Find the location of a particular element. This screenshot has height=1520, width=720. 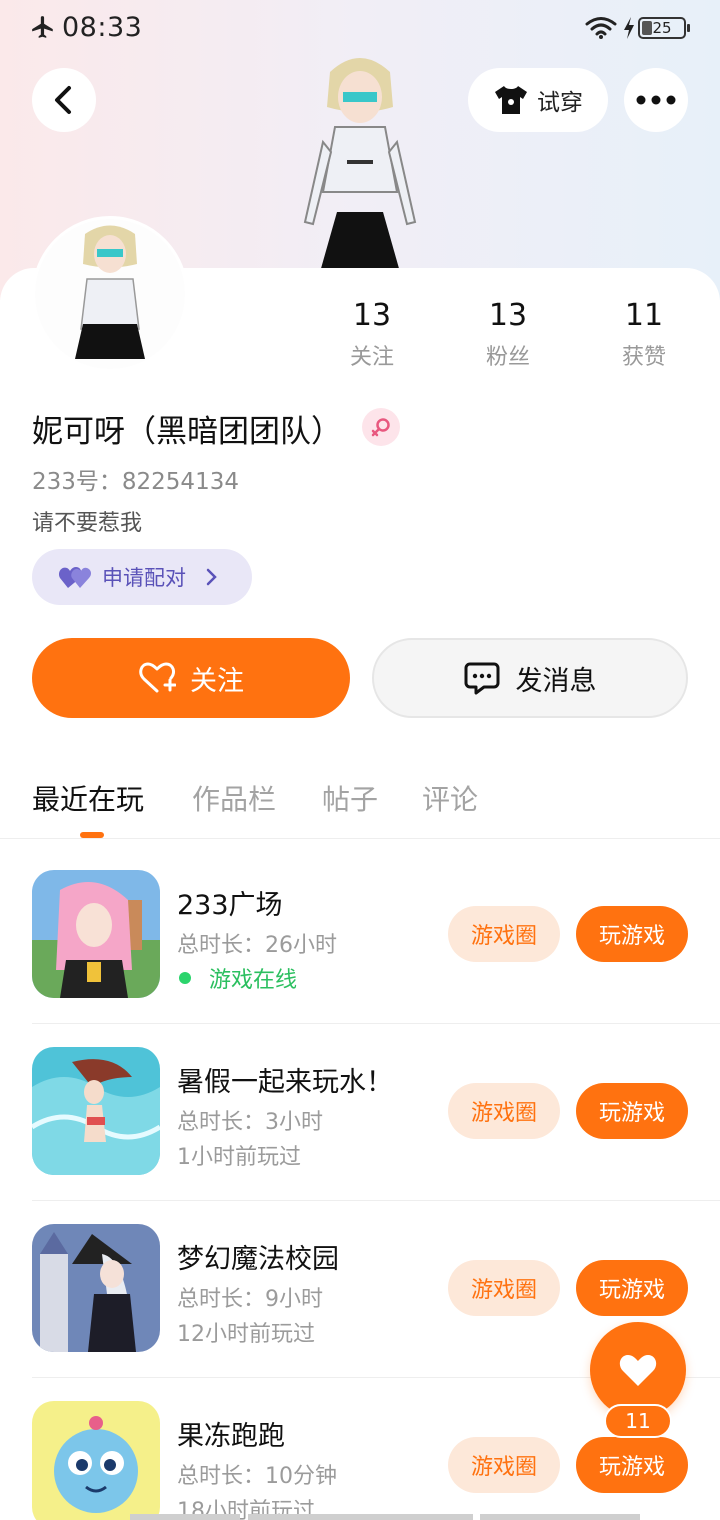

likes-count: 11 is located at coordinates (644, 315).